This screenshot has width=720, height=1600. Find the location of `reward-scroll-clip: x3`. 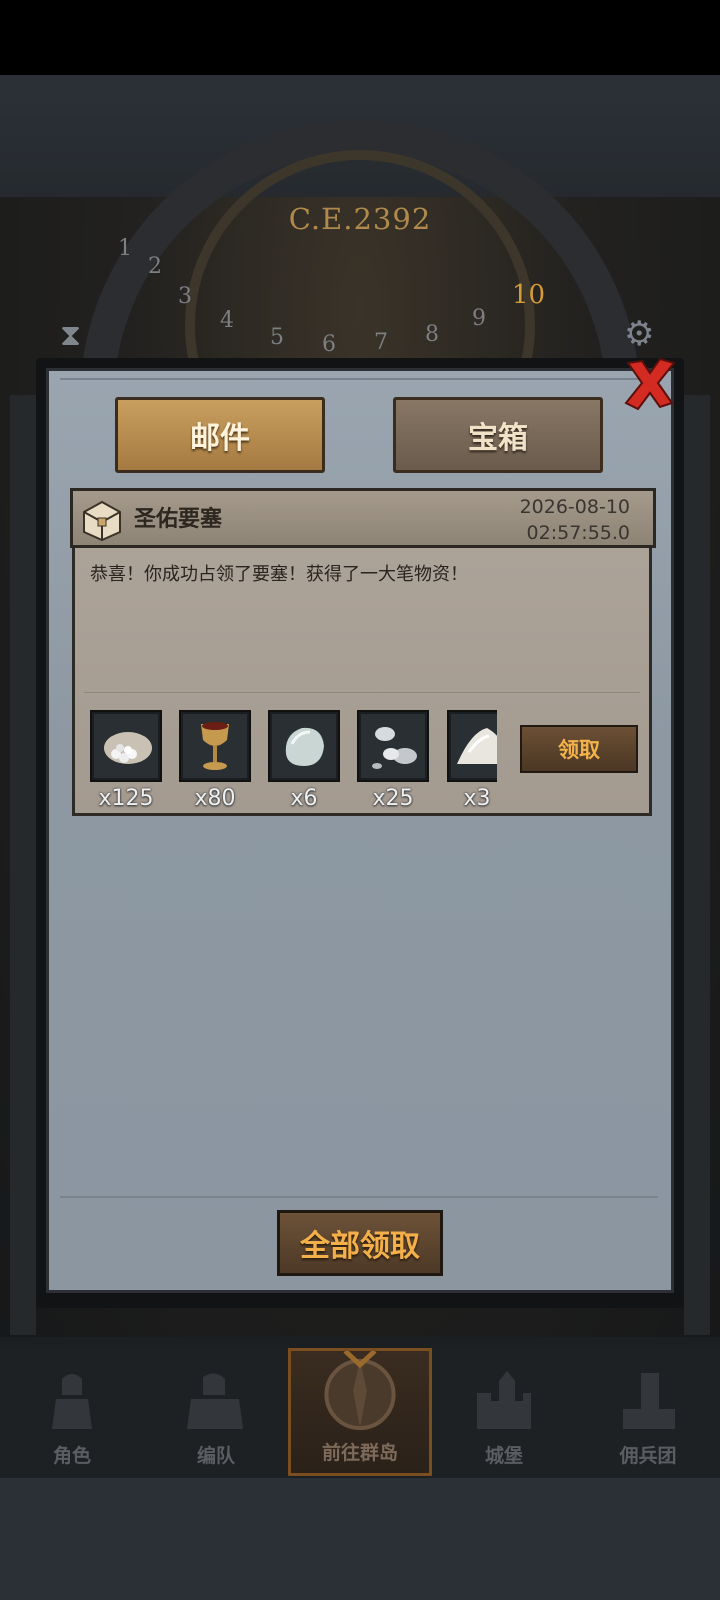

reward-scroll-clip: x3 is located at coordinates (472, 760).